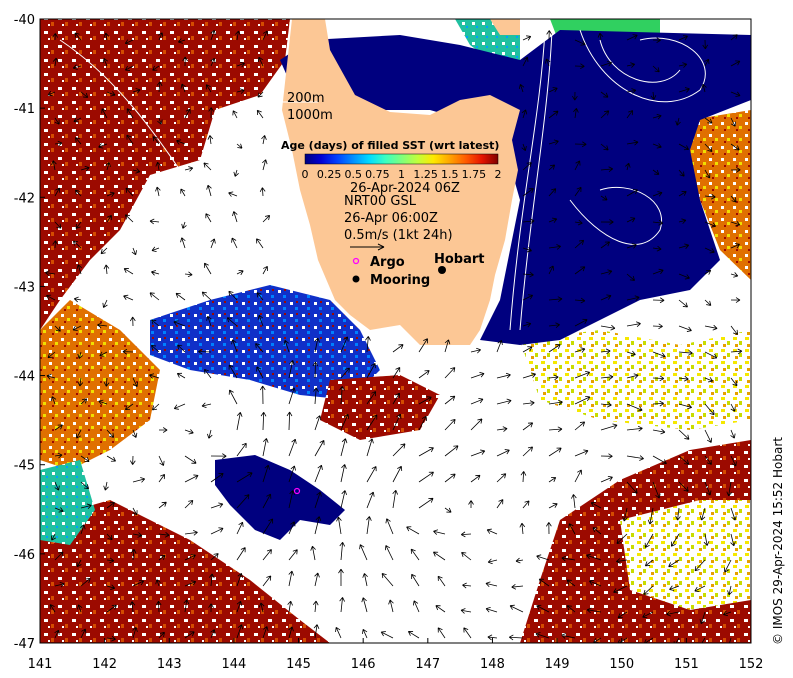 This screenshot has height=678, width=793. What do you see at coordinates (104, 664) in the screenshot?
I see `x-tick-label: 142` at bounding box center [104, 664].